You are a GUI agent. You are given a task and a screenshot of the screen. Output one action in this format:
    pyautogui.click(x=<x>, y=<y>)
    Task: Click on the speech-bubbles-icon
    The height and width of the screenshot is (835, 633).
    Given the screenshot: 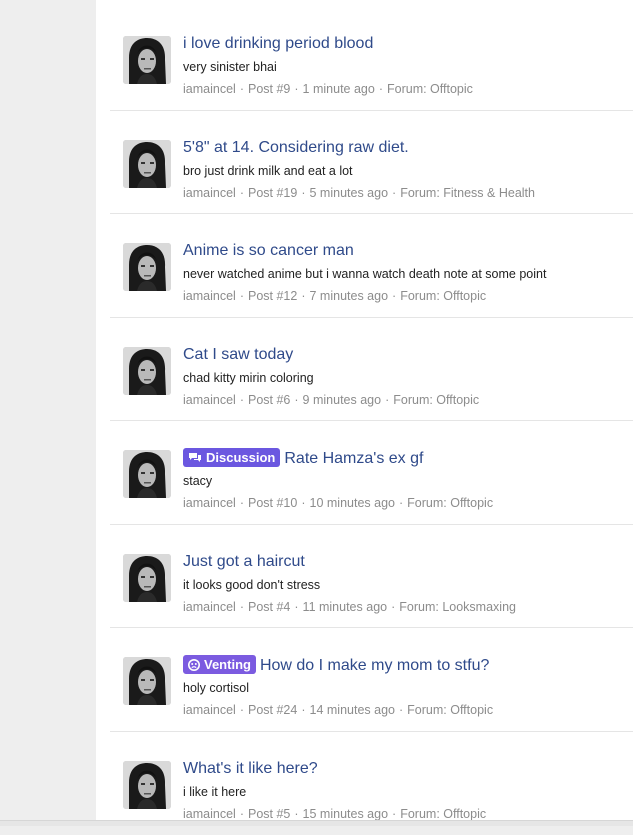 What is the action you would take?
    pyautogui.click(x=195, y=459)
    